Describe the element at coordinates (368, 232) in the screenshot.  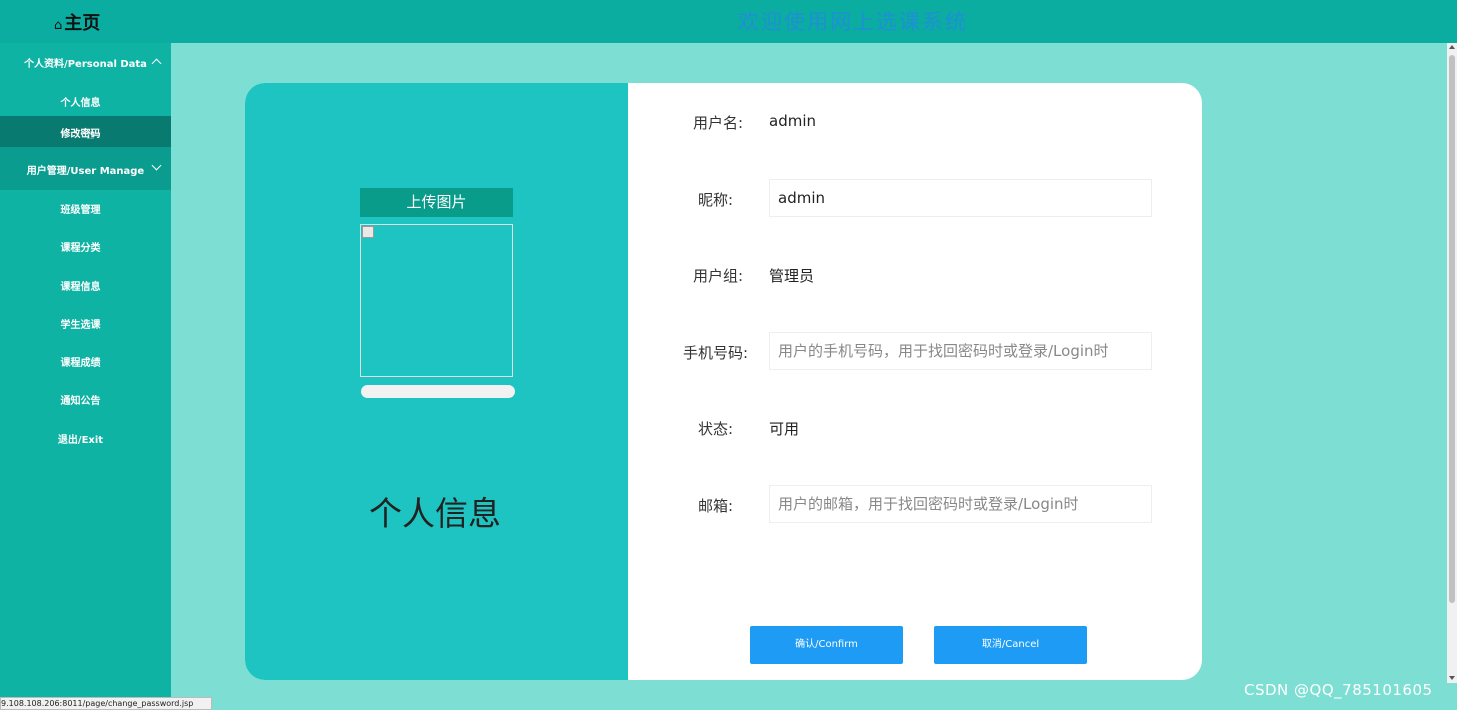
I see `broken-image-icon` at that location.